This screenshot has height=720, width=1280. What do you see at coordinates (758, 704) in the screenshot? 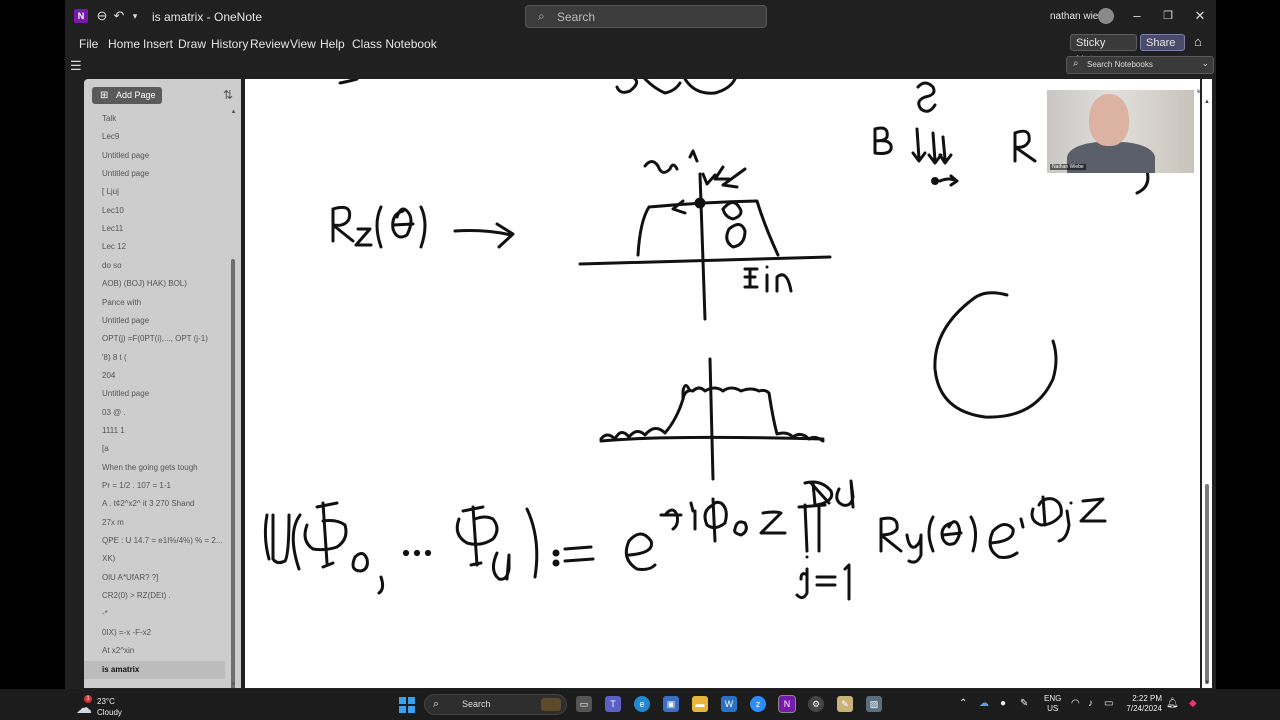
I see `zoom-icon: z` at bounding box center [758, 704].